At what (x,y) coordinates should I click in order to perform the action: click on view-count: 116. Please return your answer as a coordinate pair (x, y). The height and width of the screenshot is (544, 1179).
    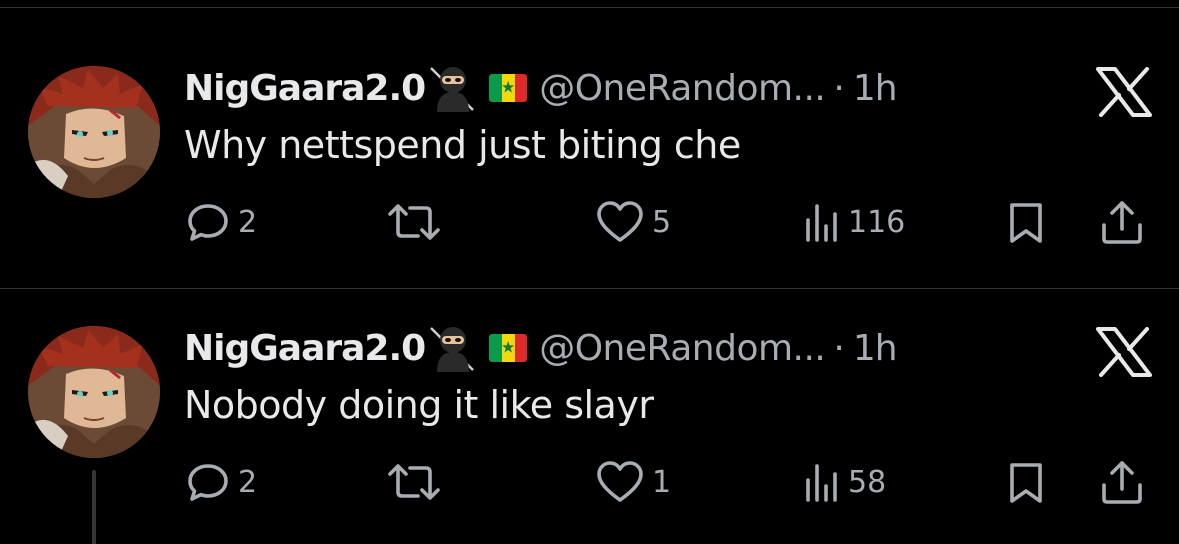
    Looking at the image, I should click on (877, 222).